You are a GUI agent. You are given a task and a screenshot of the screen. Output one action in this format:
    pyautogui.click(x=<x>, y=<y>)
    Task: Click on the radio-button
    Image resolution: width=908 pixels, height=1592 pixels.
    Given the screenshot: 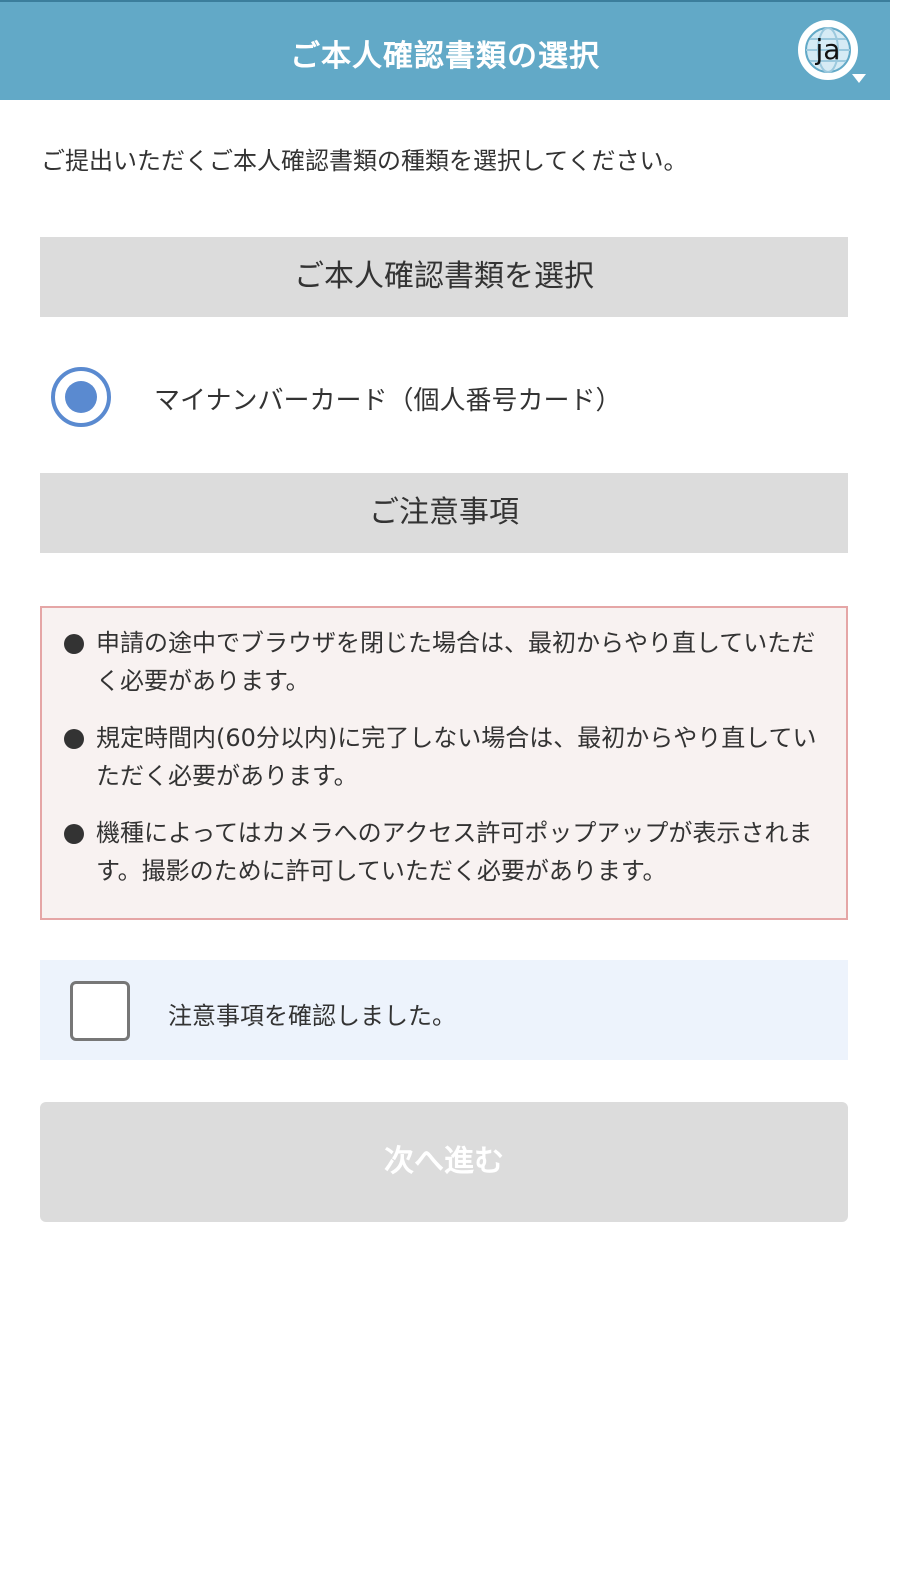 What is the action you would take?
    pyautogui.click(x=81, y=397)
    